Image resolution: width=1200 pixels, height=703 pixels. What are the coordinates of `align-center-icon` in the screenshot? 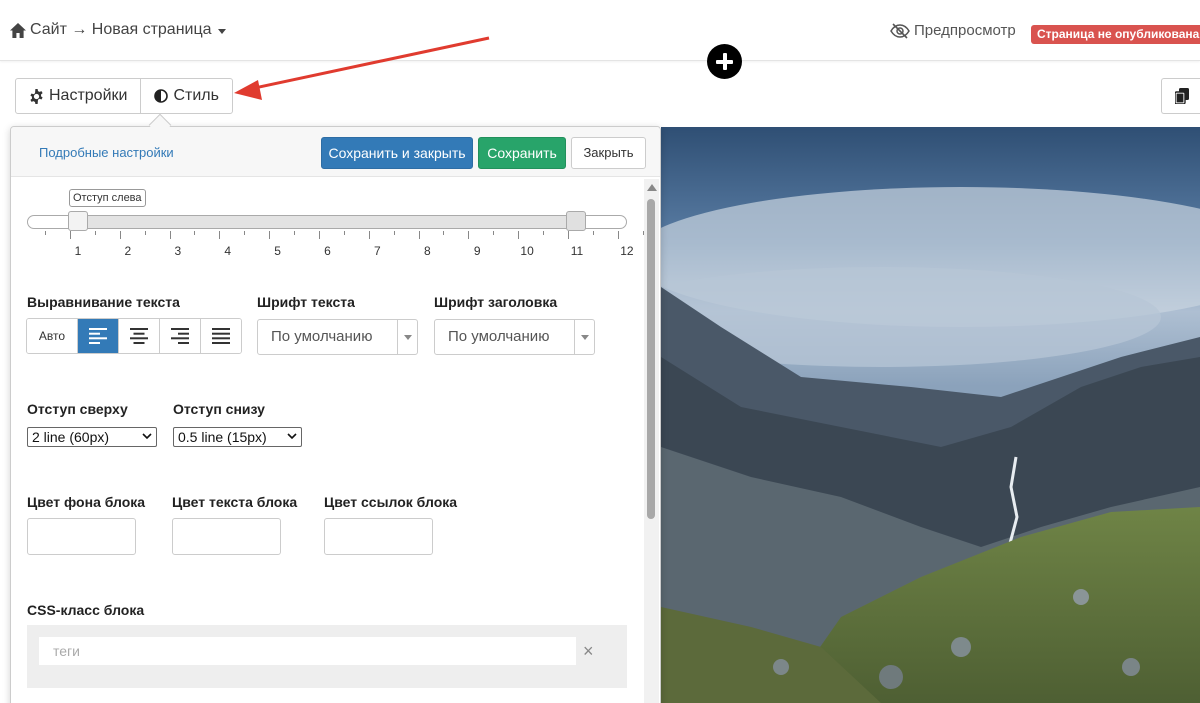 It's located at (139, 336).